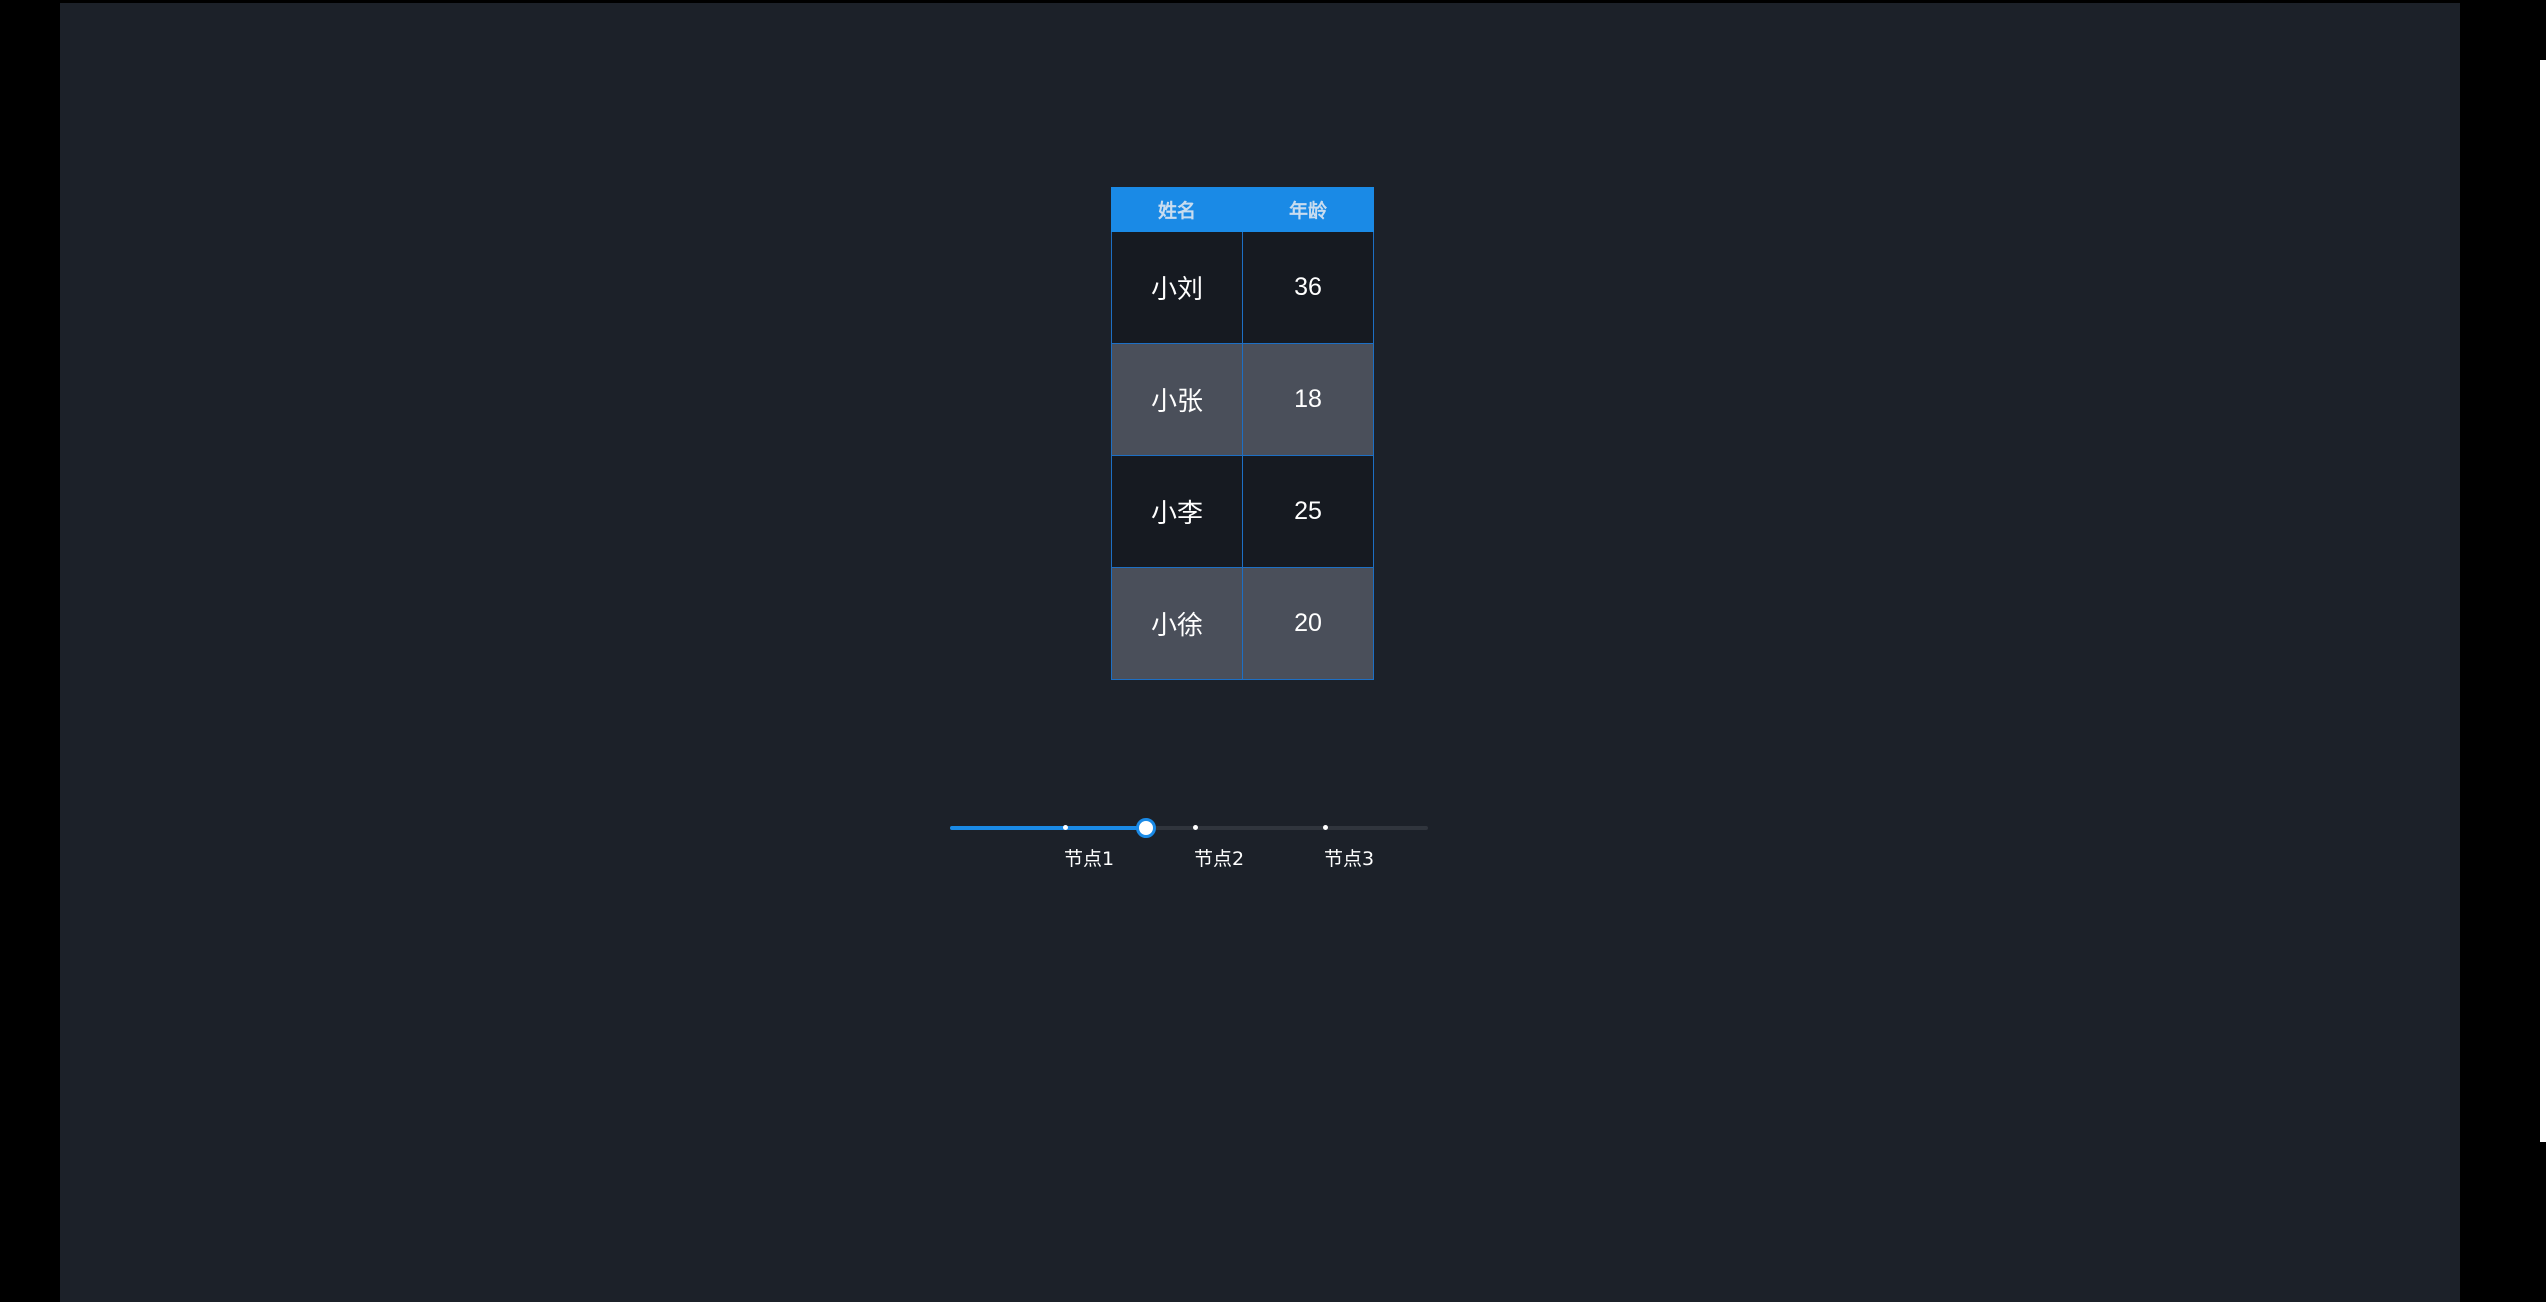 Image resolution: width=2546 pixels, height=1302 pixels. Describe the element at coordinates (1177, 399) in the screenshot. I see `cell-name: 小张` at that location.